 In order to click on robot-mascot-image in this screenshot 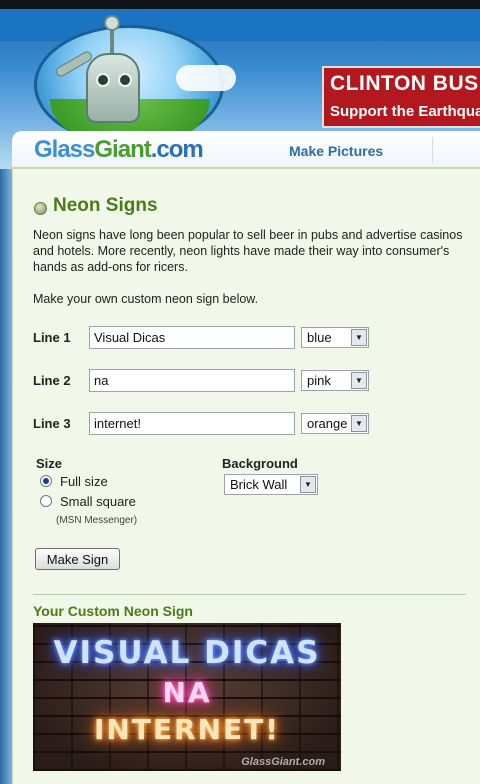, I will do `click(113, 88)`.